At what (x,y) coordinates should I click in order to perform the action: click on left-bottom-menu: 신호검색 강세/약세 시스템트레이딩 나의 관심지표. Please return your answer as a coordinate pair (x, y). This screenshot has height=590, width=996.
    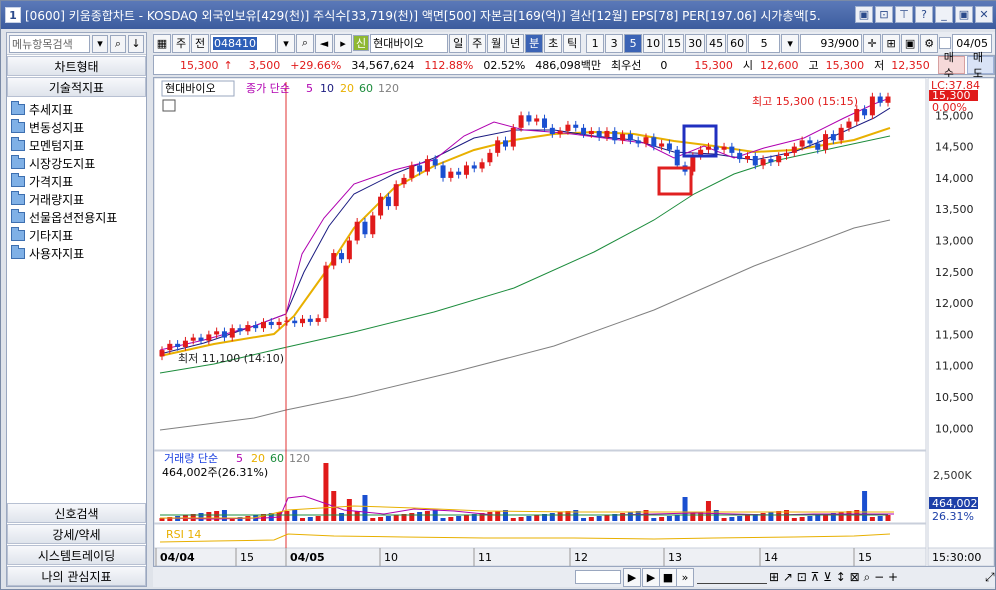
    Looking at the image, I should click on (76, 544).